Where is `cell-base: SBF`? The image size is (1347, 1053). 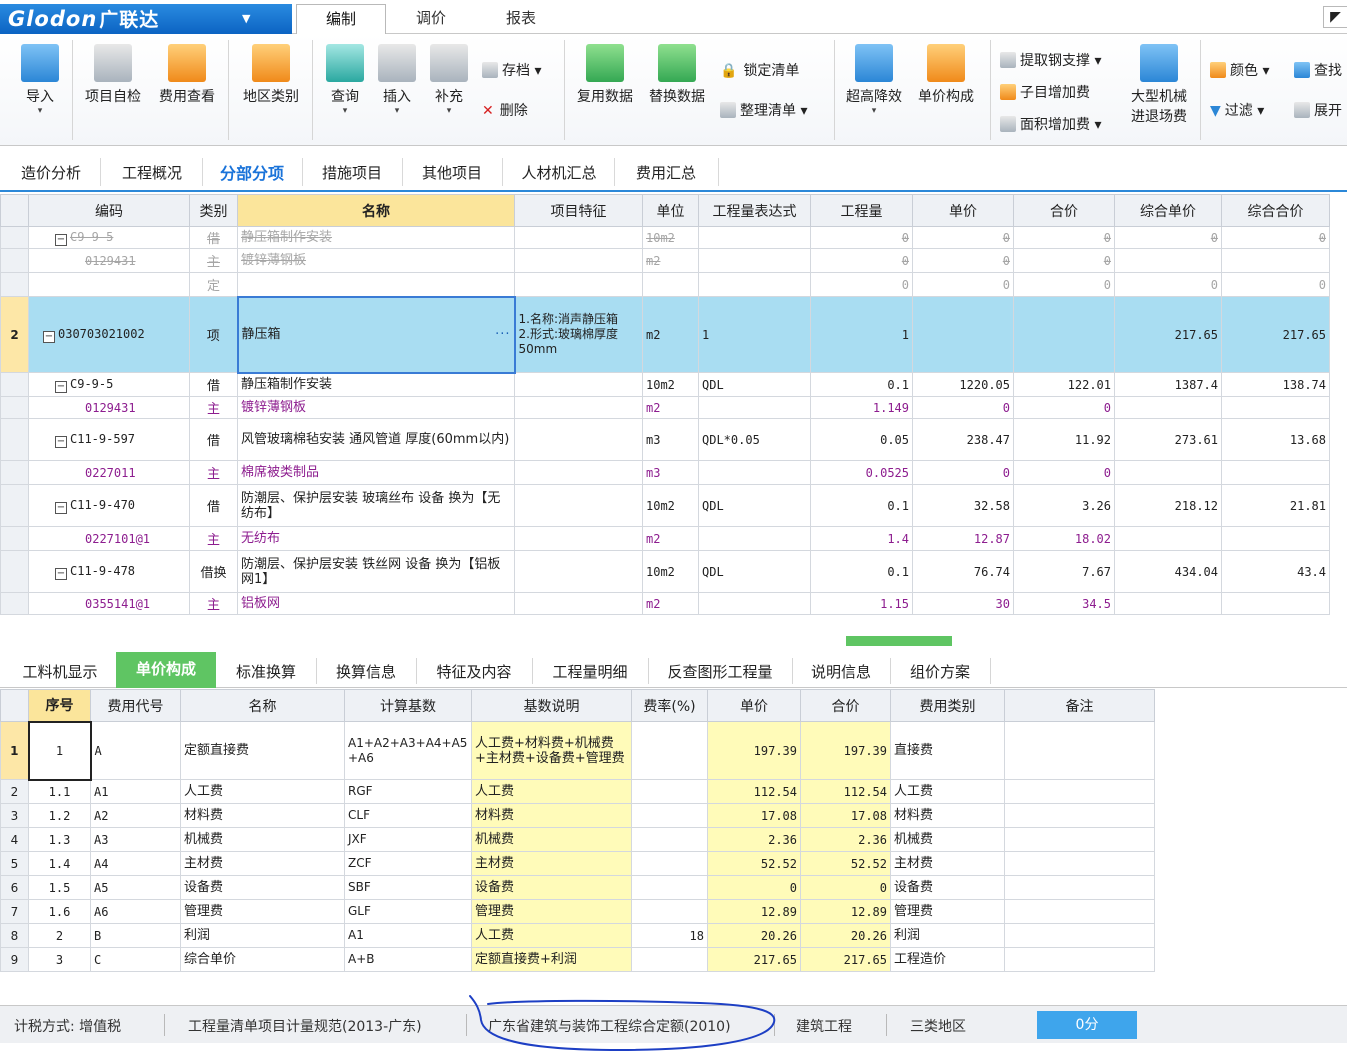 cell-base: SBF is located at coordinates (408, 887).